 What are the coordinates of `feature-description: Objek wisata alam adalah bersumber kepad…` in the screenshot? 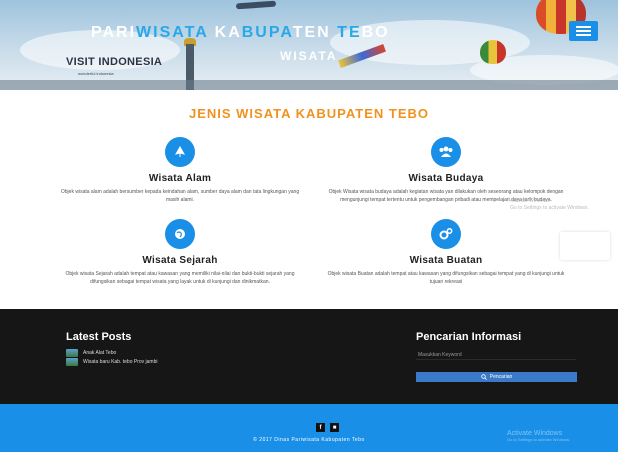 It's located at (180, 196).